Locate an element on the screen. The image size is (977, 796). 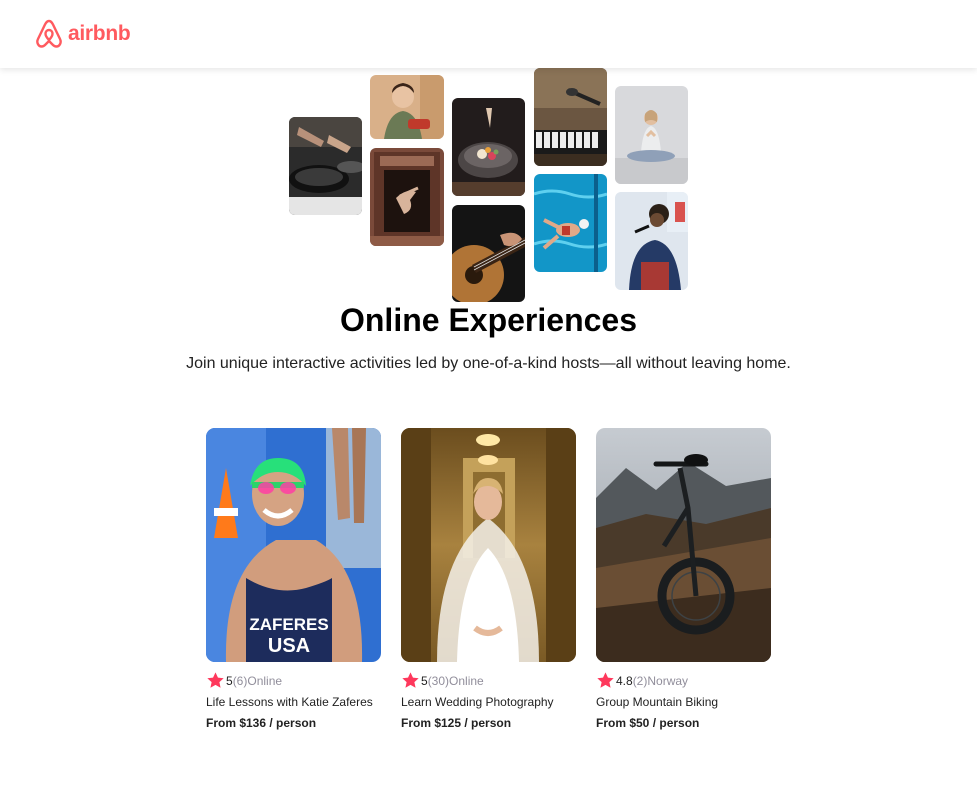
hero-photo-singer is located at coordinates (651, 241).